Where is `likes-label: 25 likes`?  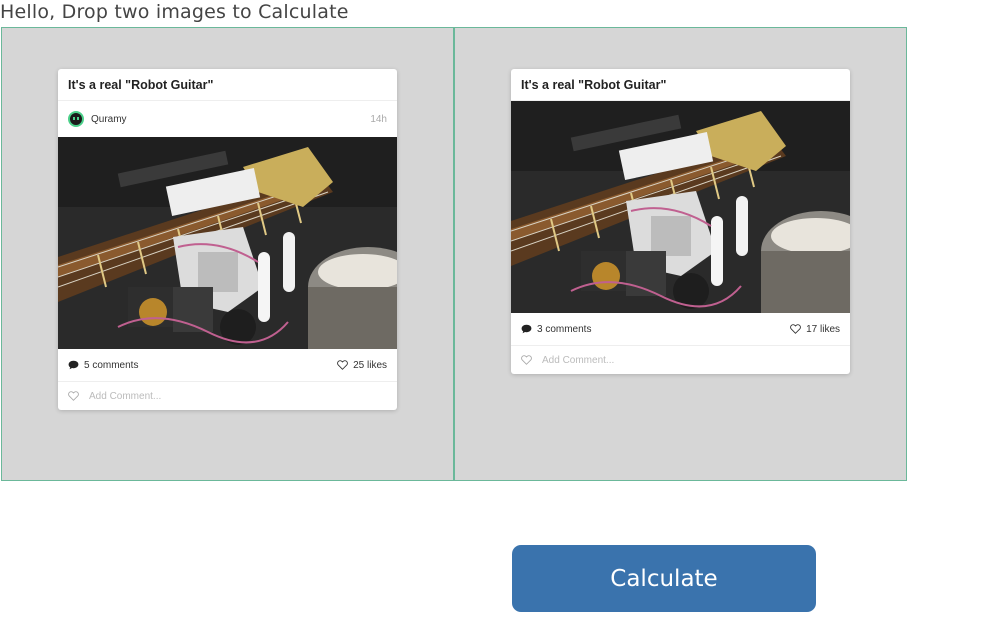
likes-label: 25 likes is located at coordinates (370, 365).